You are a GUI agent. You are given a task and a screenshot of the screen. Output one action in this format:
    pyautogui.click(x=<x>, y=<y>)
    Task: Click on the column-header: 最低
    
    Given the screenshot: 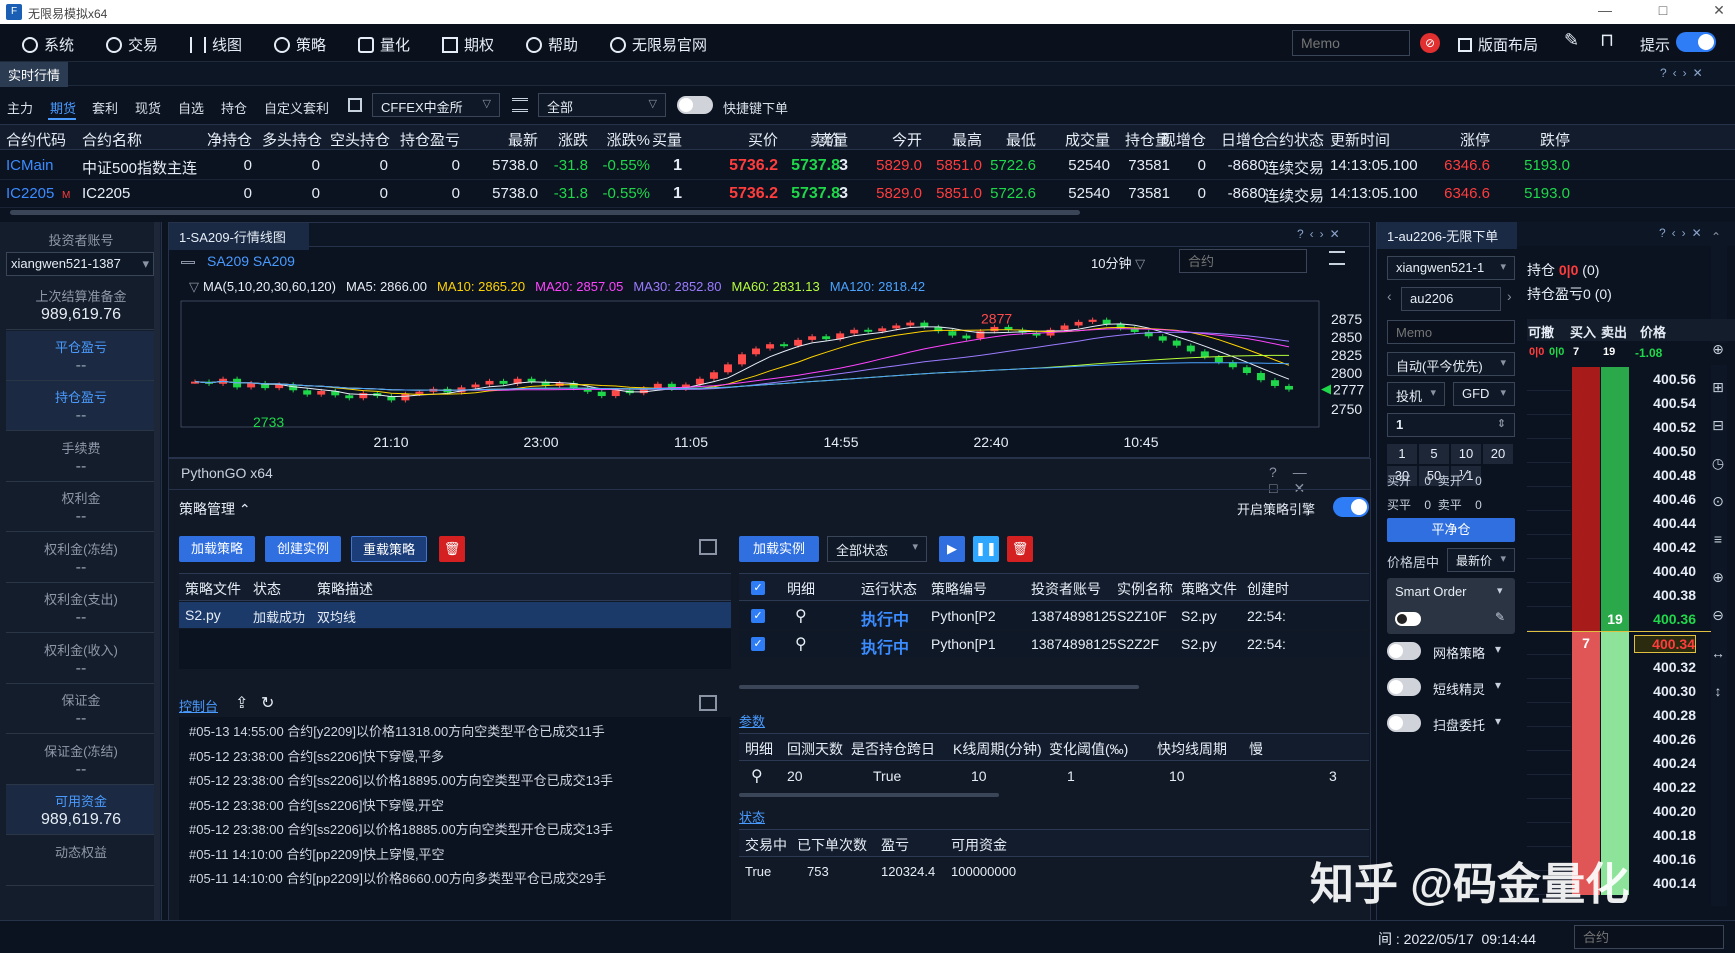 What is the action you would take?
    pyautogui.click(x=1012, y=139)
    